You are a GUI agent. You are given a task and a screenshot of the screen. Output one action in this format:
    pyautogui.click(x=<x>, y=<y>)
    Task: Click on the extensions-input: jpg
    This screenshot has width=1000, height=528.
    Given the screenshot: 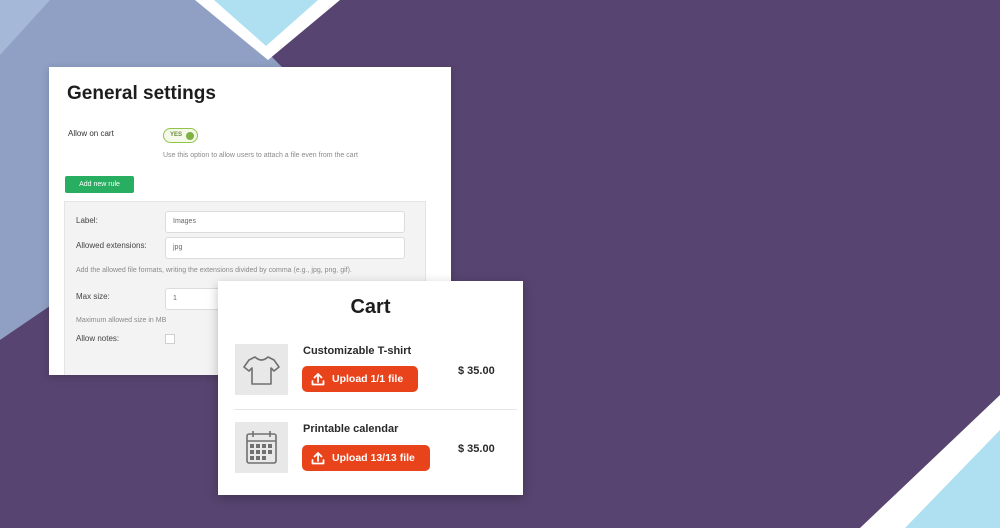 What is the action you would take?
    pyautogui.click(x=285, y=248)
    